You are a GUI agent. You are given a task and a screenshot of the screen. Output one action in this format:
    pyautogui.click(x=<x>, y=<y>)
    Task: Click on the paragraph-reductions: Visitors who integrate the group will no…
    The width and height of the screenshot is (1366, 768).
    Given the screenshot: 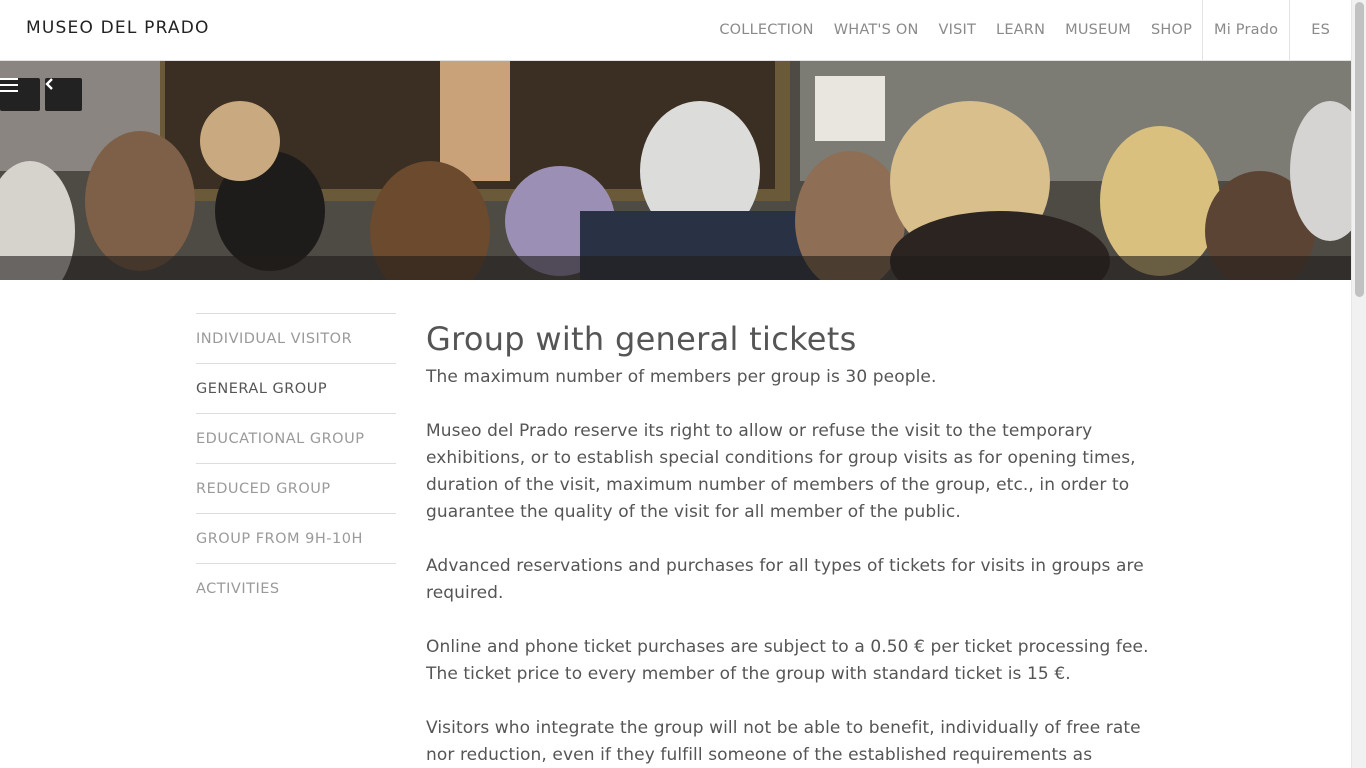 What is the action you would take?
    pyautogui.click(x=783, y=741)
    